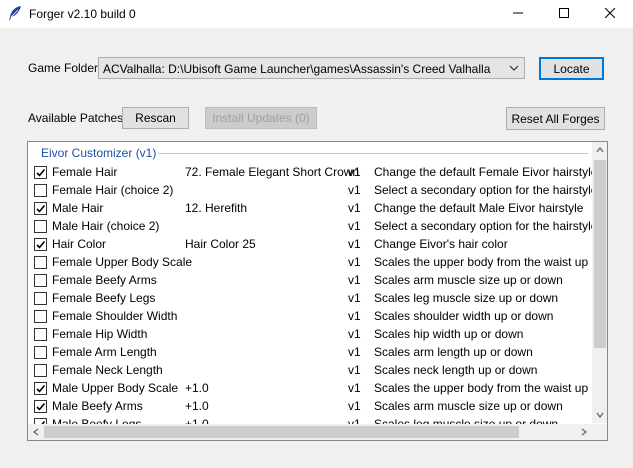 Image resolution: width=633 pixels, height=468 pixels. Describe the element at coordinates (555, 118) in the screenshot. I see `reset-all-forges-button: Reset All Forges` at that location.